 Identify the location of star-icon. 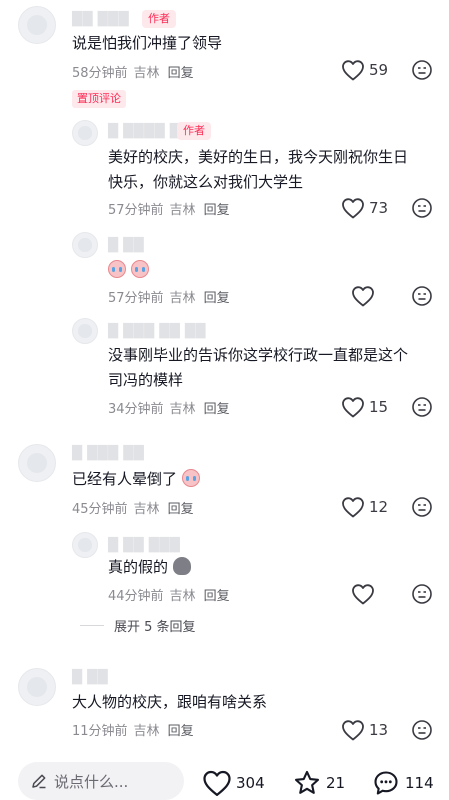
(307, 782).